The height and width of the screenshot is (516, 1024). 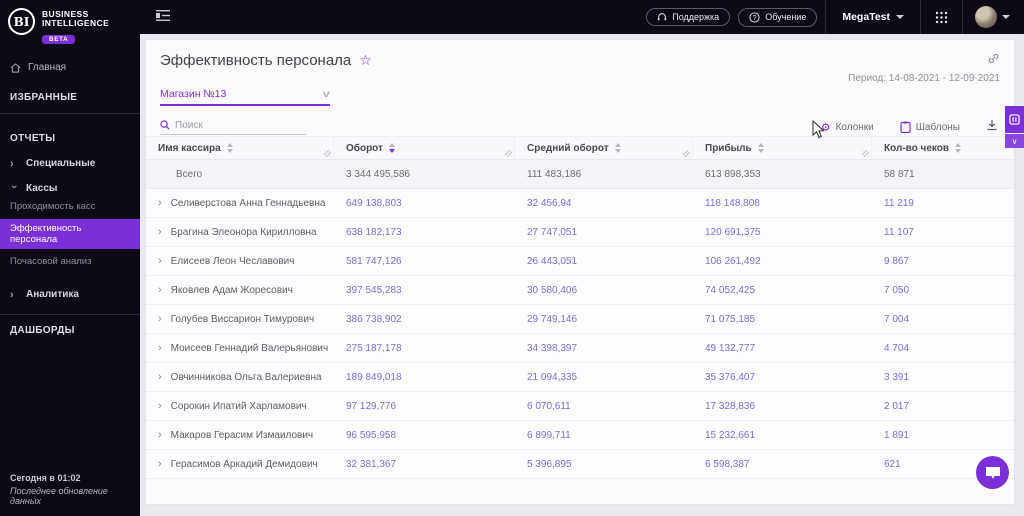 I want to click on turnover-value: 96 595,958, so click(x=371, y=435).